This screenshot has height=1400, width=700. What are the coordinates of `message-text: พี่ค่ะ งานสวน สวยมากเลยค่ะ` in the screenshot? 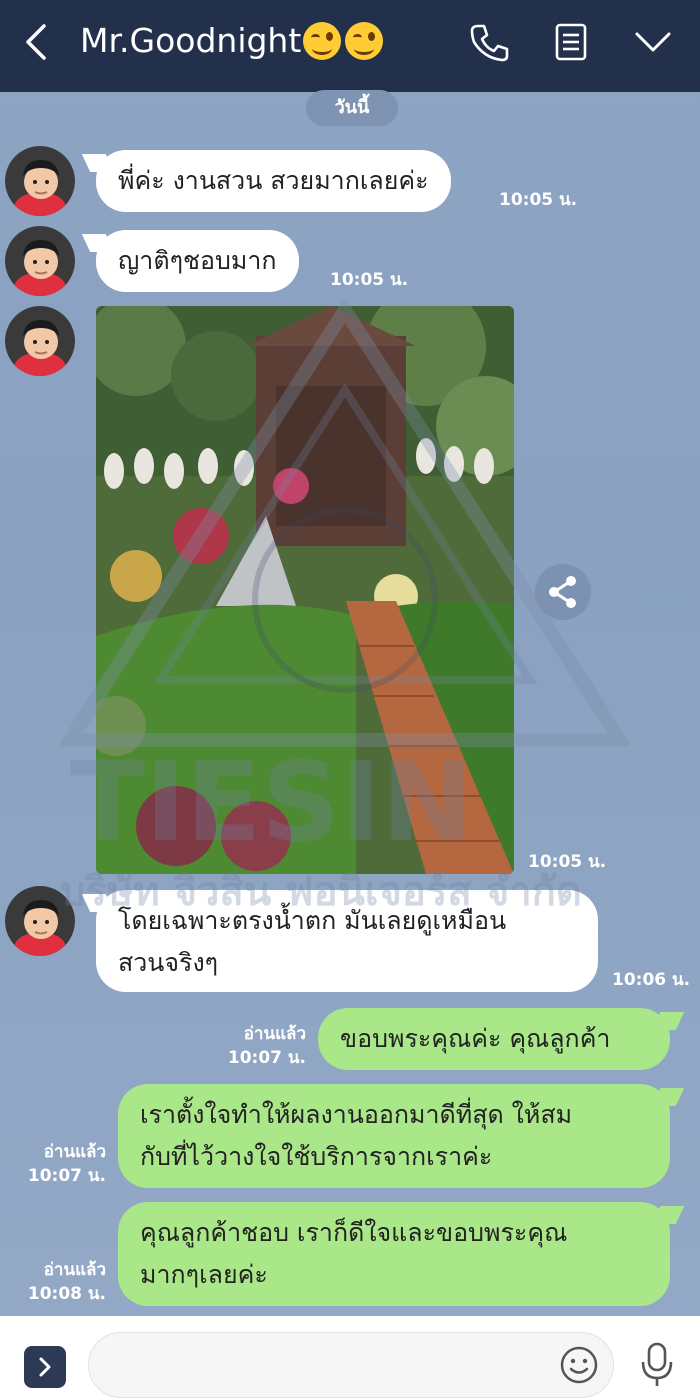 It's located at (273, 180).